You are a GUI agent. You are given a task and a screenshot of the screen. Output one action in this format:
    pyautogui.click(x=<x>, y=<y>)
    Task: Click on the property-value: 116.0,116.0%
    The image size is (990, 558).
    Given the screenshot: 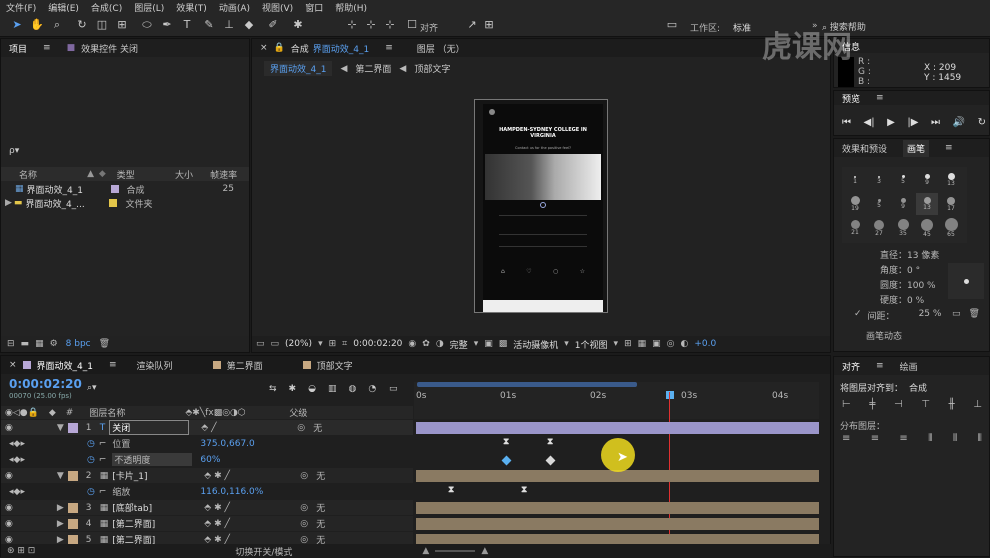 What is the action you would take?
    pyautogui.click(x=231, y=492)
    